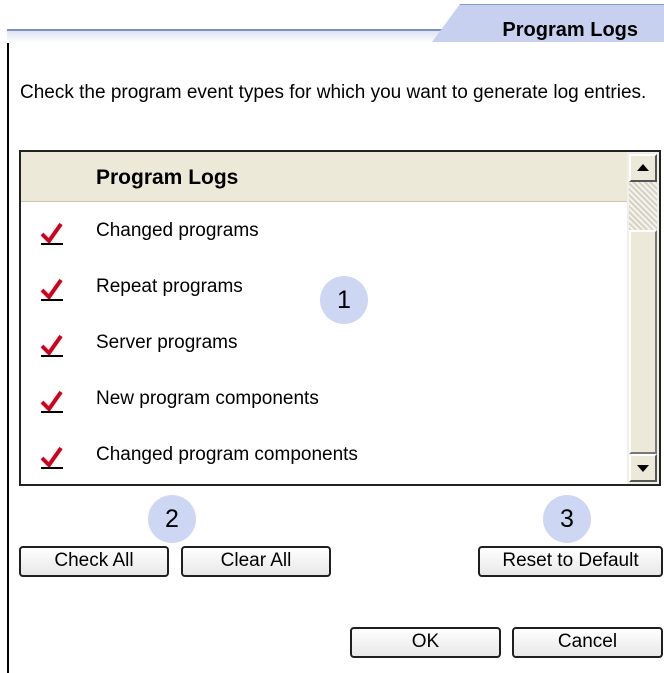  Describe the element at coordinates (324, 344) in the screenshot. I see `list-item: Server programs` at that location.